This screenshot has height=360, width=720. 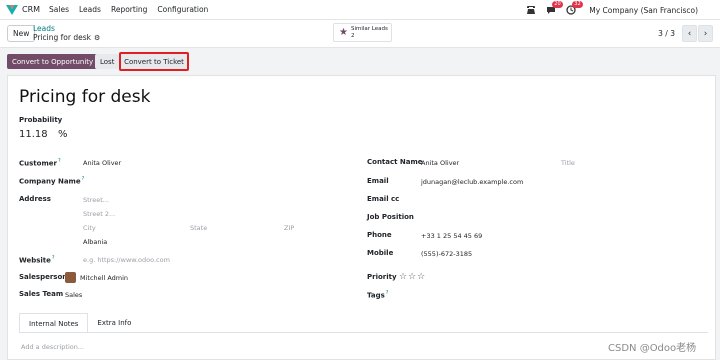 What do you see at coordinates (577, 4) in the screenshot?
I see `activity-badge: 32` at bounding box center [577, 4].